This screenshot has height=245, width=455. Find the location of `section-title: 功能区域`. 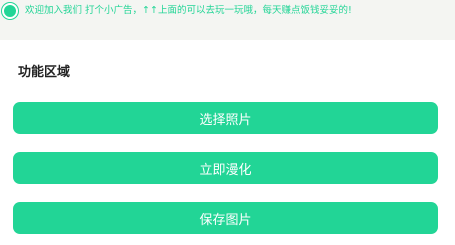

section-title: 功能区域 is located at coordinates (44, 72).